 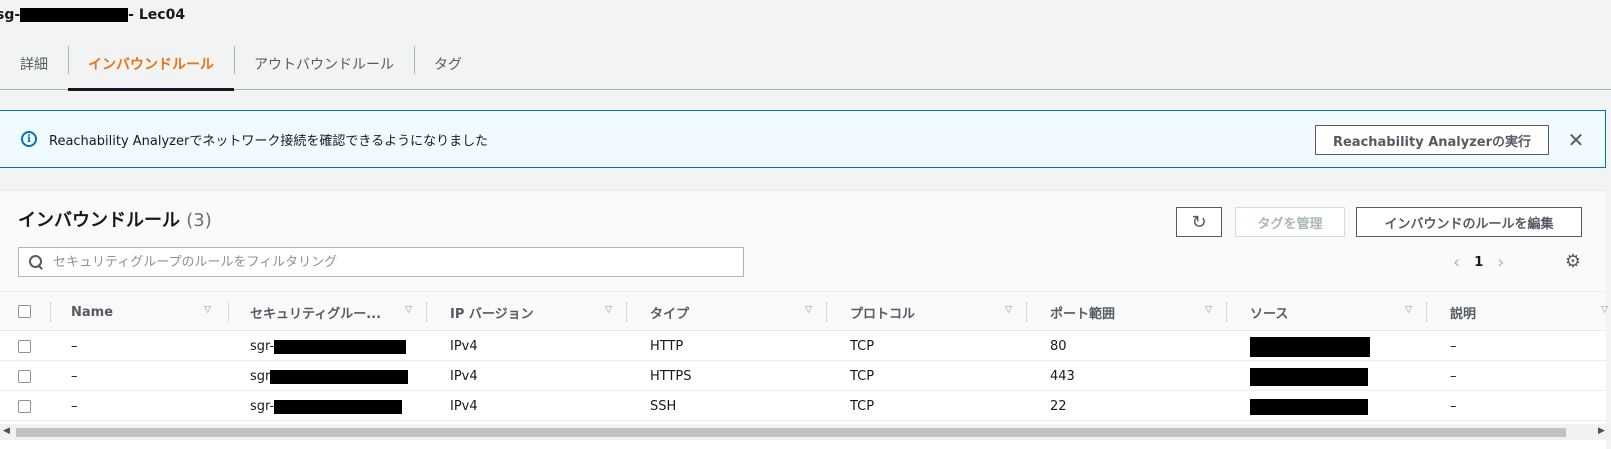 I want to click on page-title: sg- - Lec04, so click(x=92, y=15).